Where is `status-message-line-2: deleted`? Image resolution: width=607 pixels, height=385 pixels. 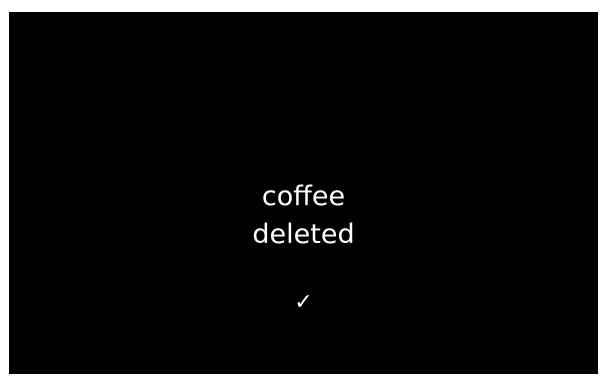
status-message-line-2: deleted is located at coordinates (303, 234).